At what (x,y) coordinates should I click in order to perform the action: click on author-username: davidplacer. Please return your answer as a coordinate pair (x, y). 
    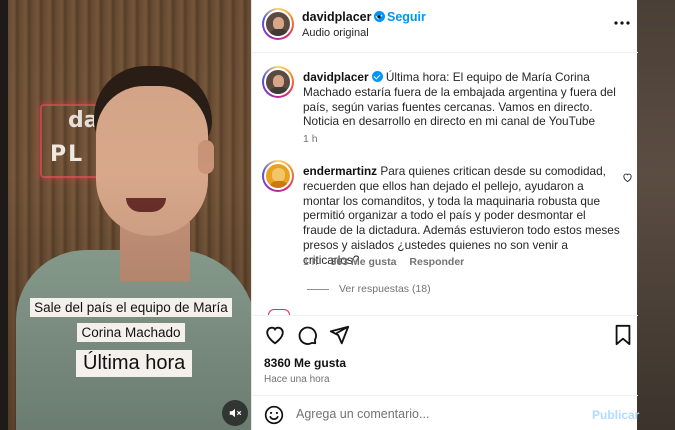
    Looking at the image, I should click on (336, 17).